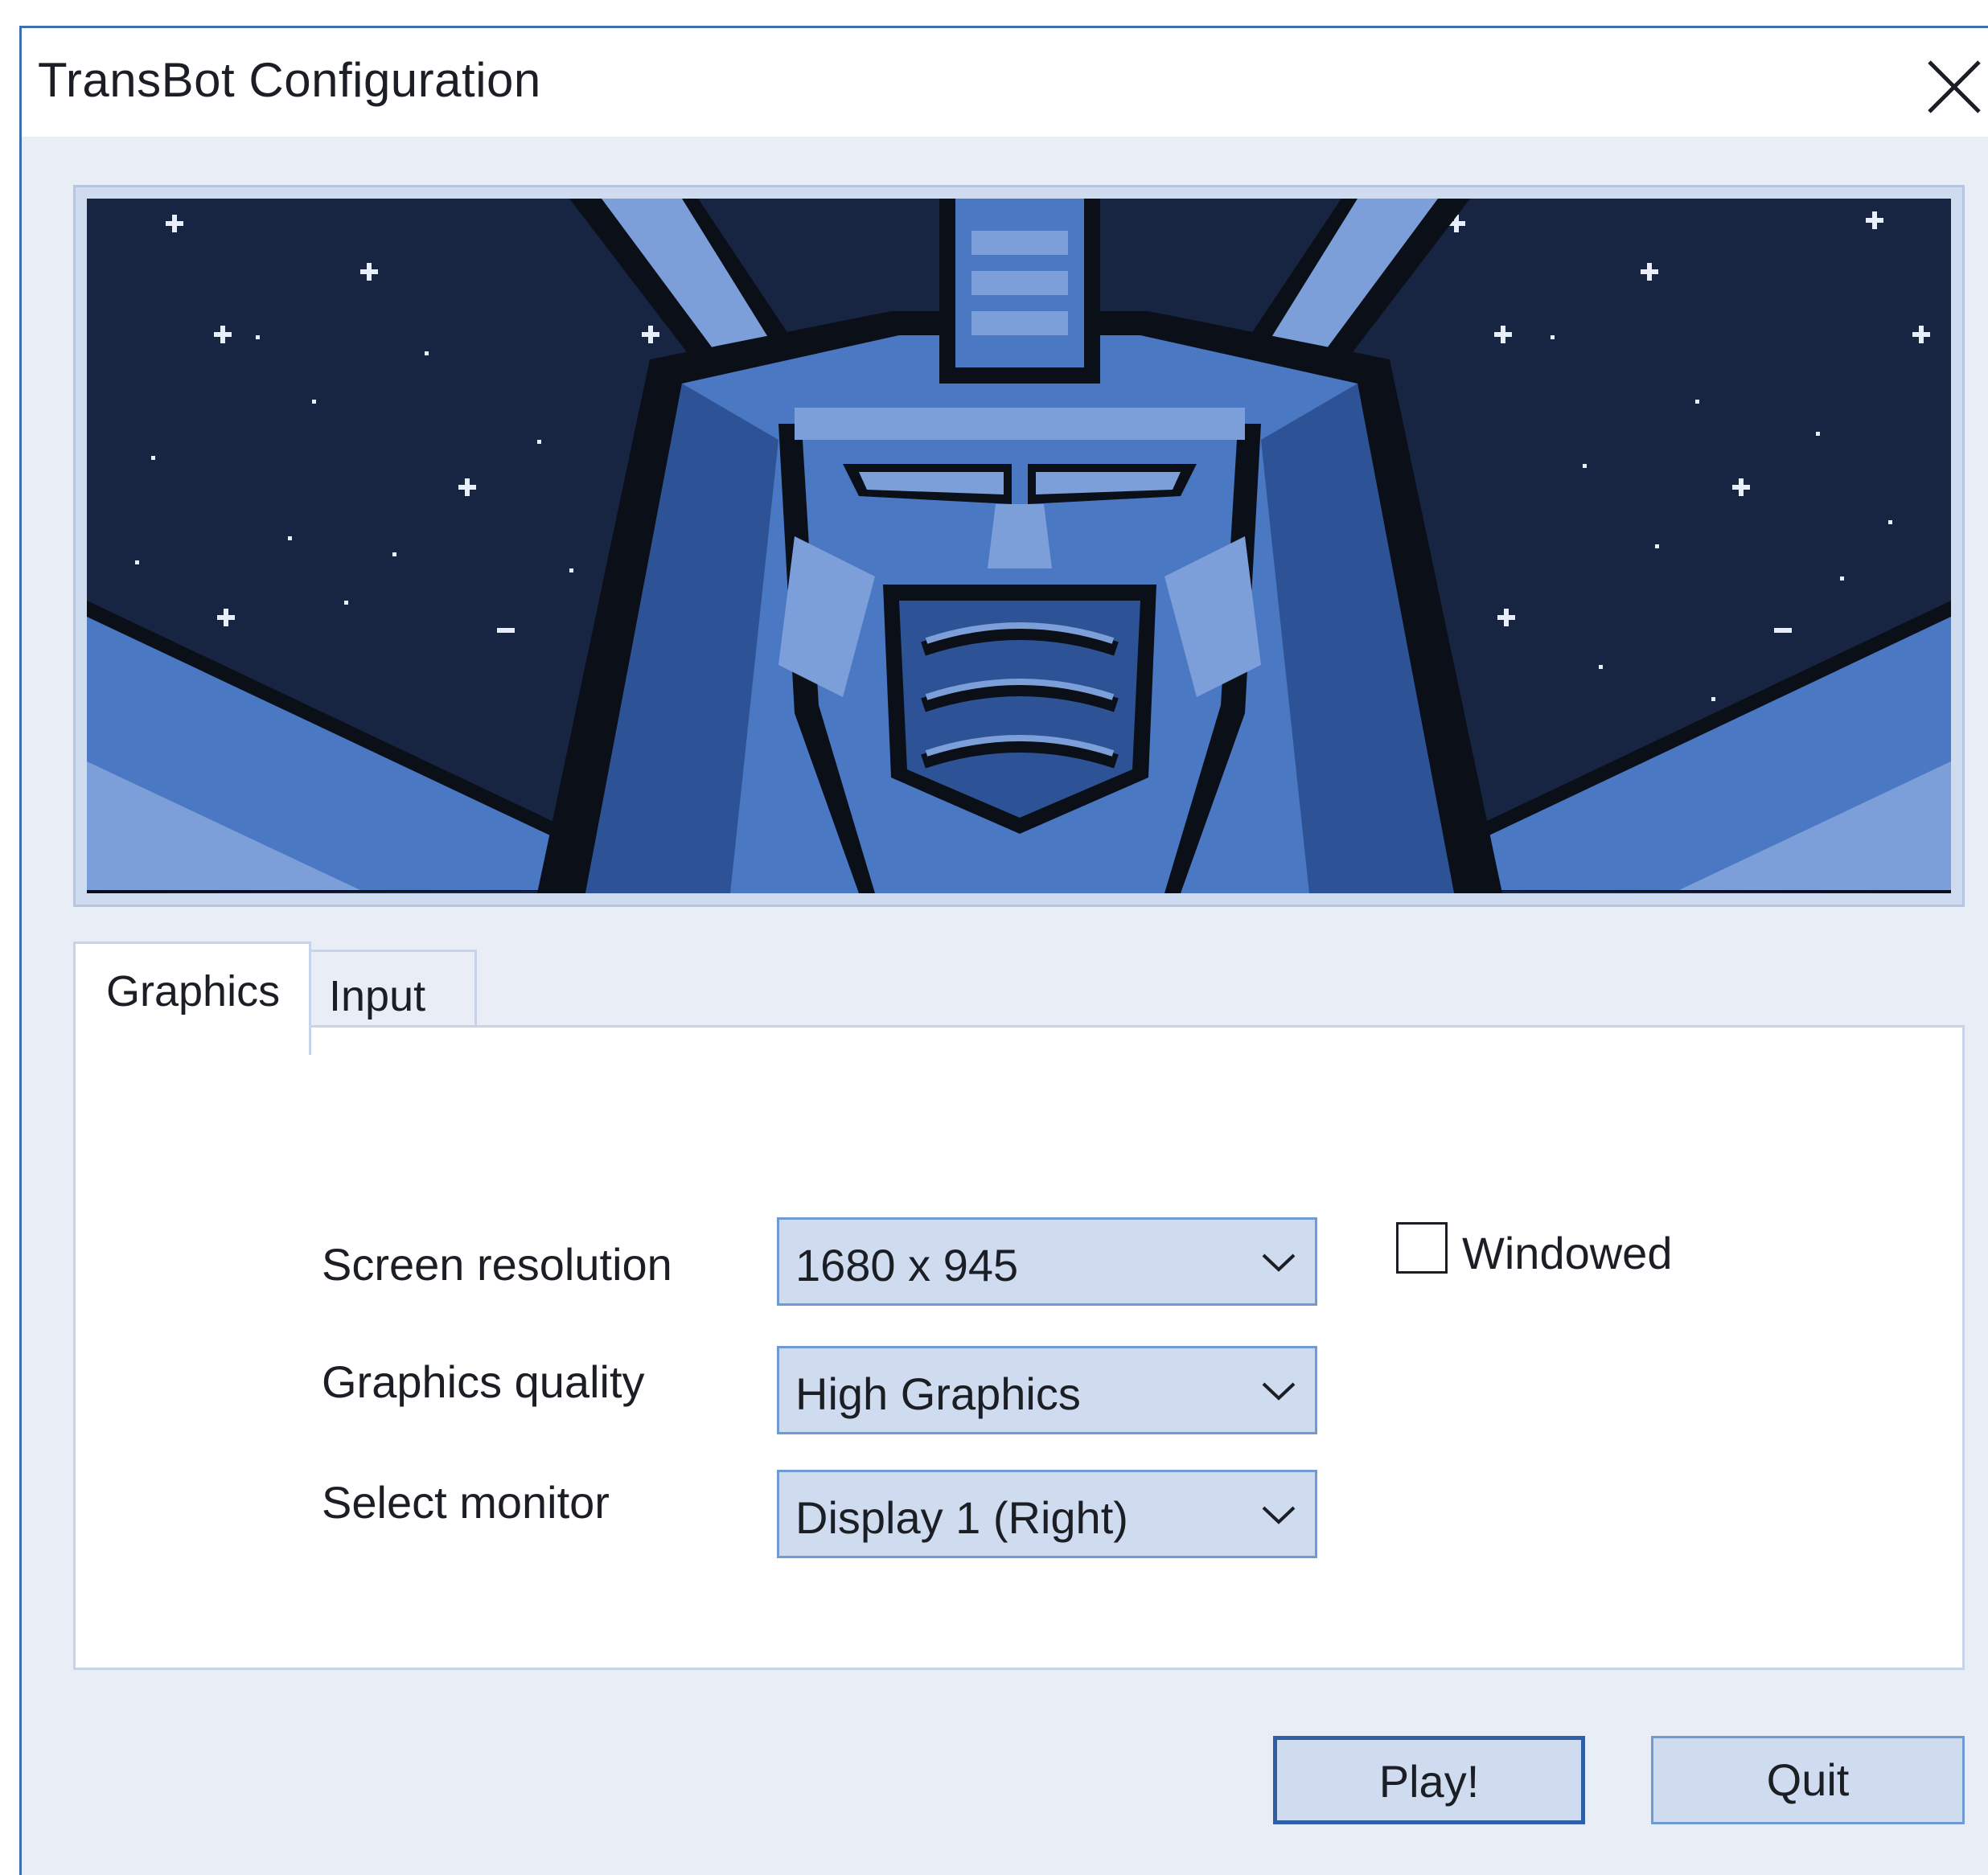 The height and width of the screenshot is (1875, 1988). I want to click on select-monitor-label: Select monitor, so click(466, 1502).